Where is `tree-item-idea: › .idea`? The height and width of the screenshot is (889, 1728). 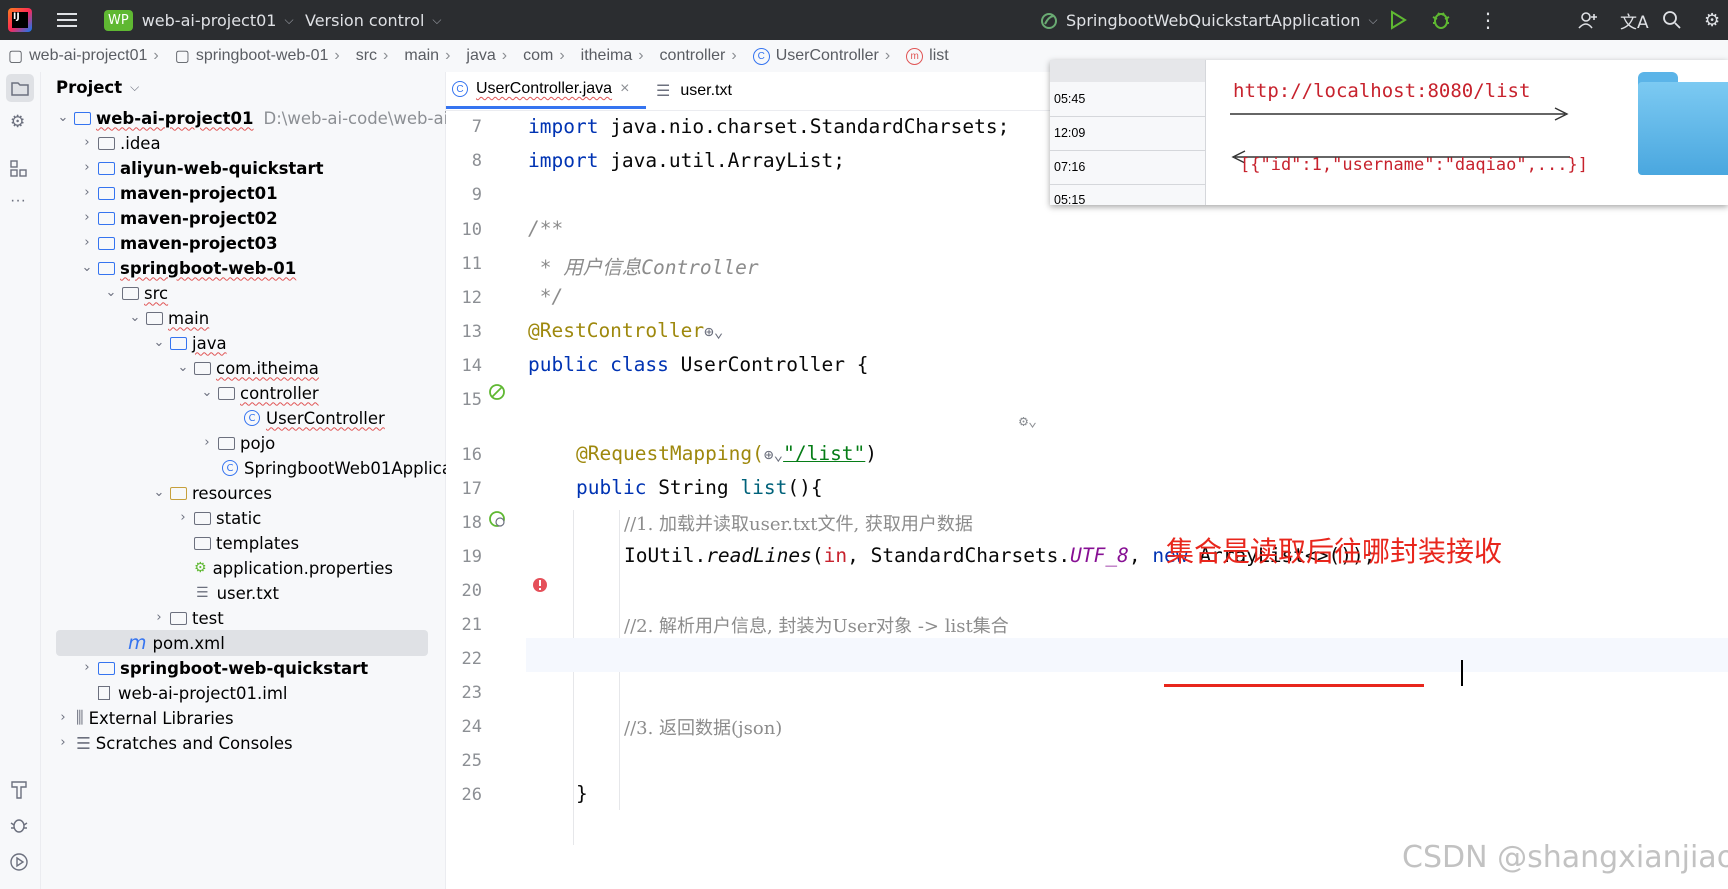
tree-item-idea: › .idea is located at coordinates (120, 143).